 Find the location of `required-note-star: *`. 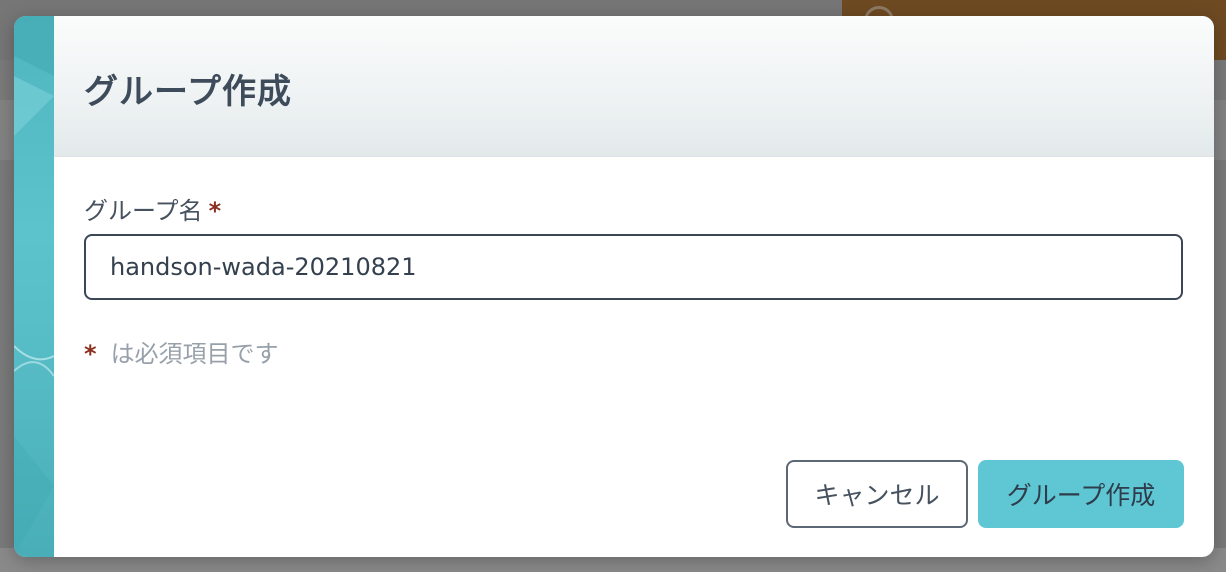

required-note-star: * is located at coordinates (90, 354).